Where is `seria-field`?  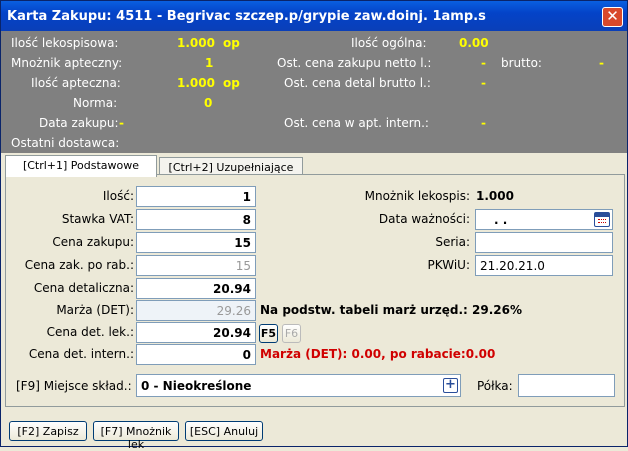
seria-field is located at coordinates (544, 242).